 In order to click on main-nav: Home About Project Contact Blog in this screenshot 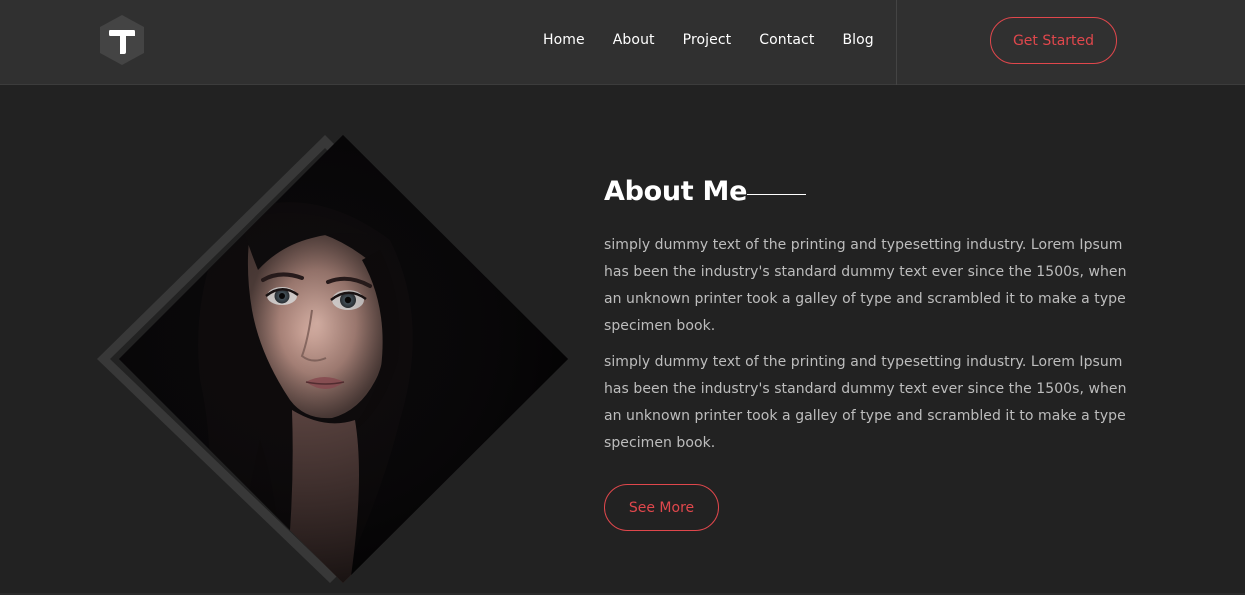, I will do `click(715, 42)`.